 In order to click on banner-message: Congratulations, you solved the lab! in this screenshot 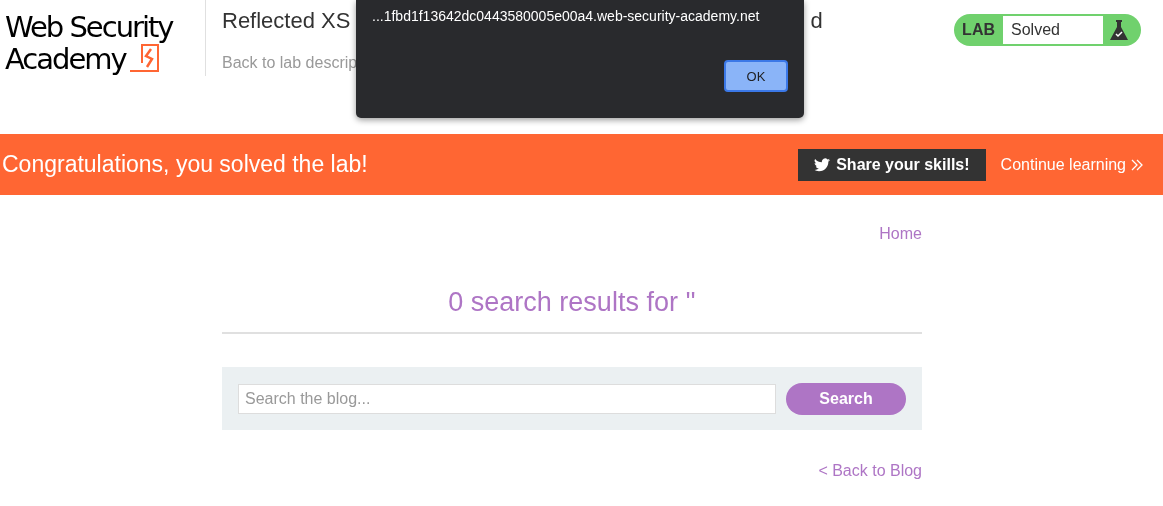, I will do `click(185, 164)`.